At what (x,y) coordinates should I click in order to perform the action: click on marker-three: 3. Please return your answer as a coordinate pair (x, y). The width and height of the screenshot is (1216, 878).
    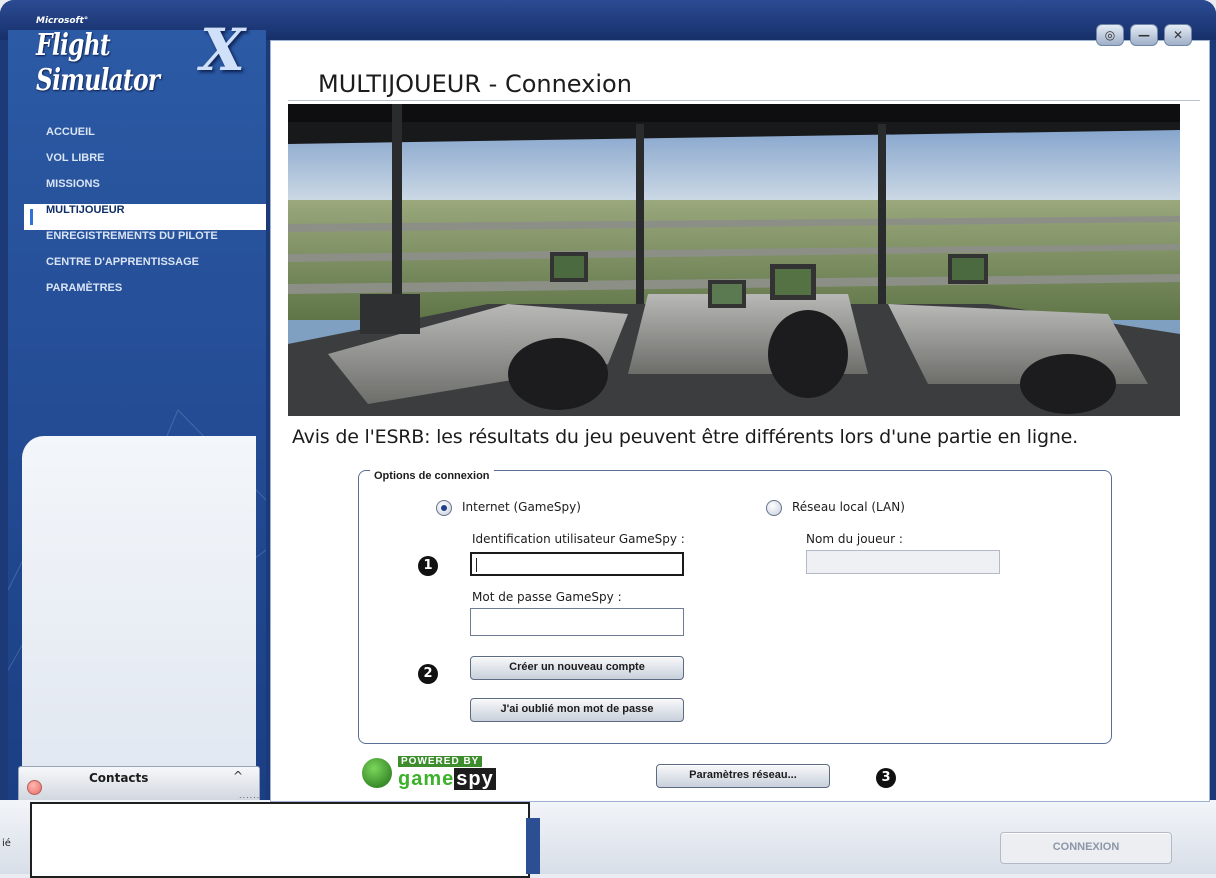
    Looking at the image, I should click on (886, 778).